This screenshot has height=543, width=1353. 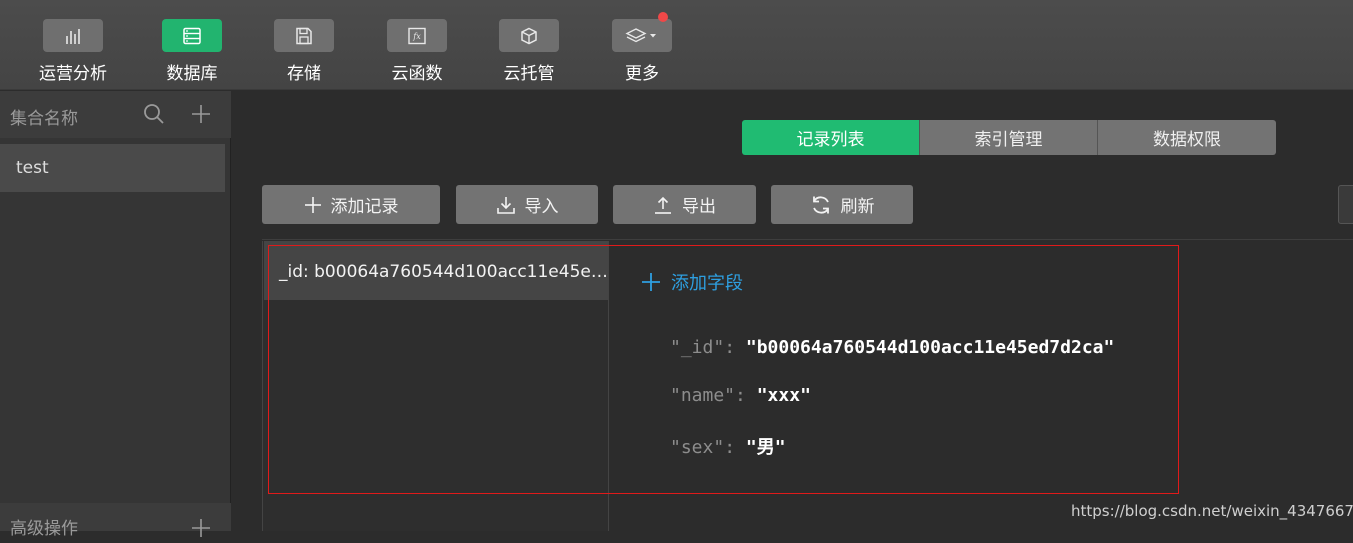 I want to click on watermark: https://blog.csdn.net/weixin_43476677, so click(x=1212, y=511).